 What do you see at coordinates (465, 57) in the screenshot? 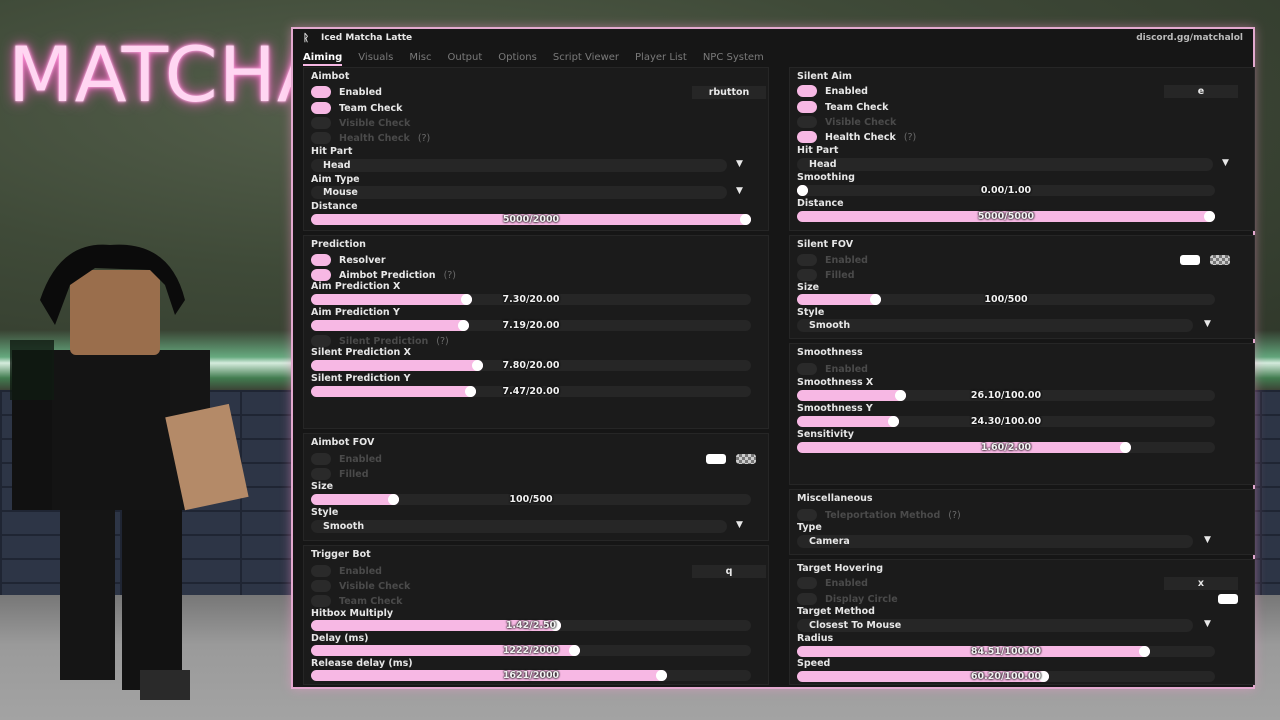
I see `tab-output: Output` at bounding box center [465, 57].